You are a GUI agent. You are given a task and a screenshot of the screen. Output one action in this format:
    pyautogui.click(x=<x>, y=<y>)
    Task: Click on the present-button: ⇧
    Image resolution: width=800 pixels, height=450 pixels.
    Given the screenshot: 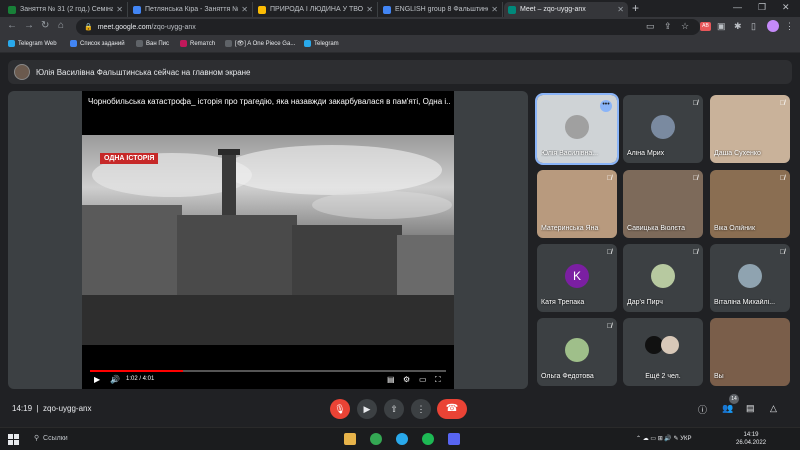 What is the action you would take?
    pyautogui.click(x=394, y=409)
    